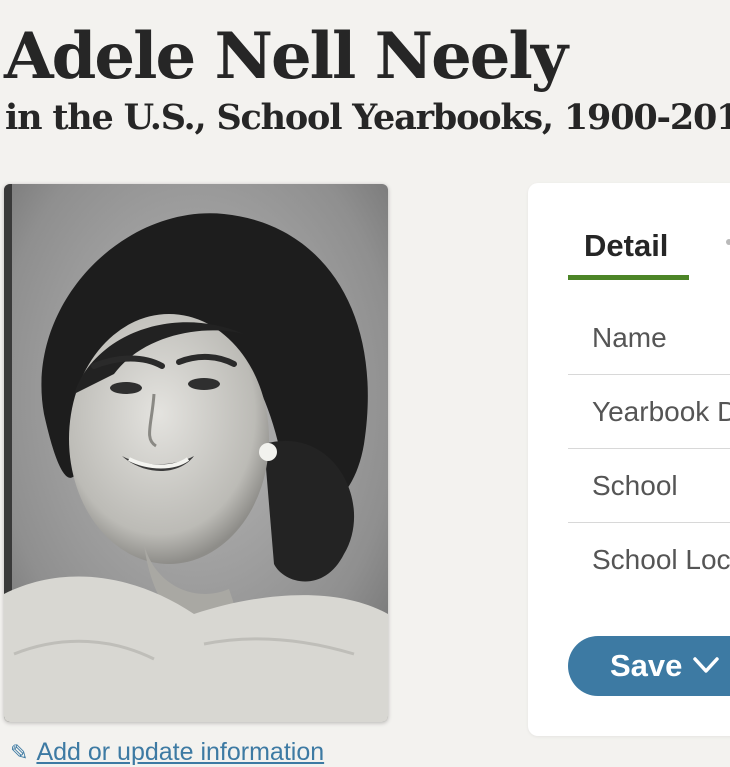 Image resolution: width=730 pixels, height=767 pixels. Describe the element at coordinates (635, 485) in the screenshot. I see `row-label: School` at that location.